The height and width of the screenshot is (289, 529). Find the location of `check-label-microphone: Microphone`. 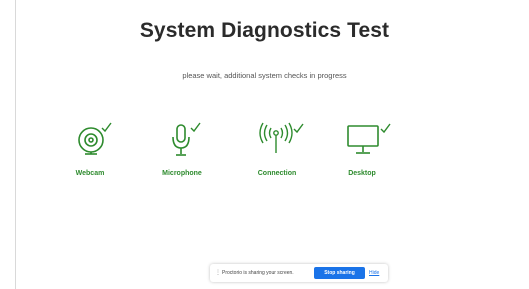

check-label-microphone: Microphone is located at coordinates (182, 173).